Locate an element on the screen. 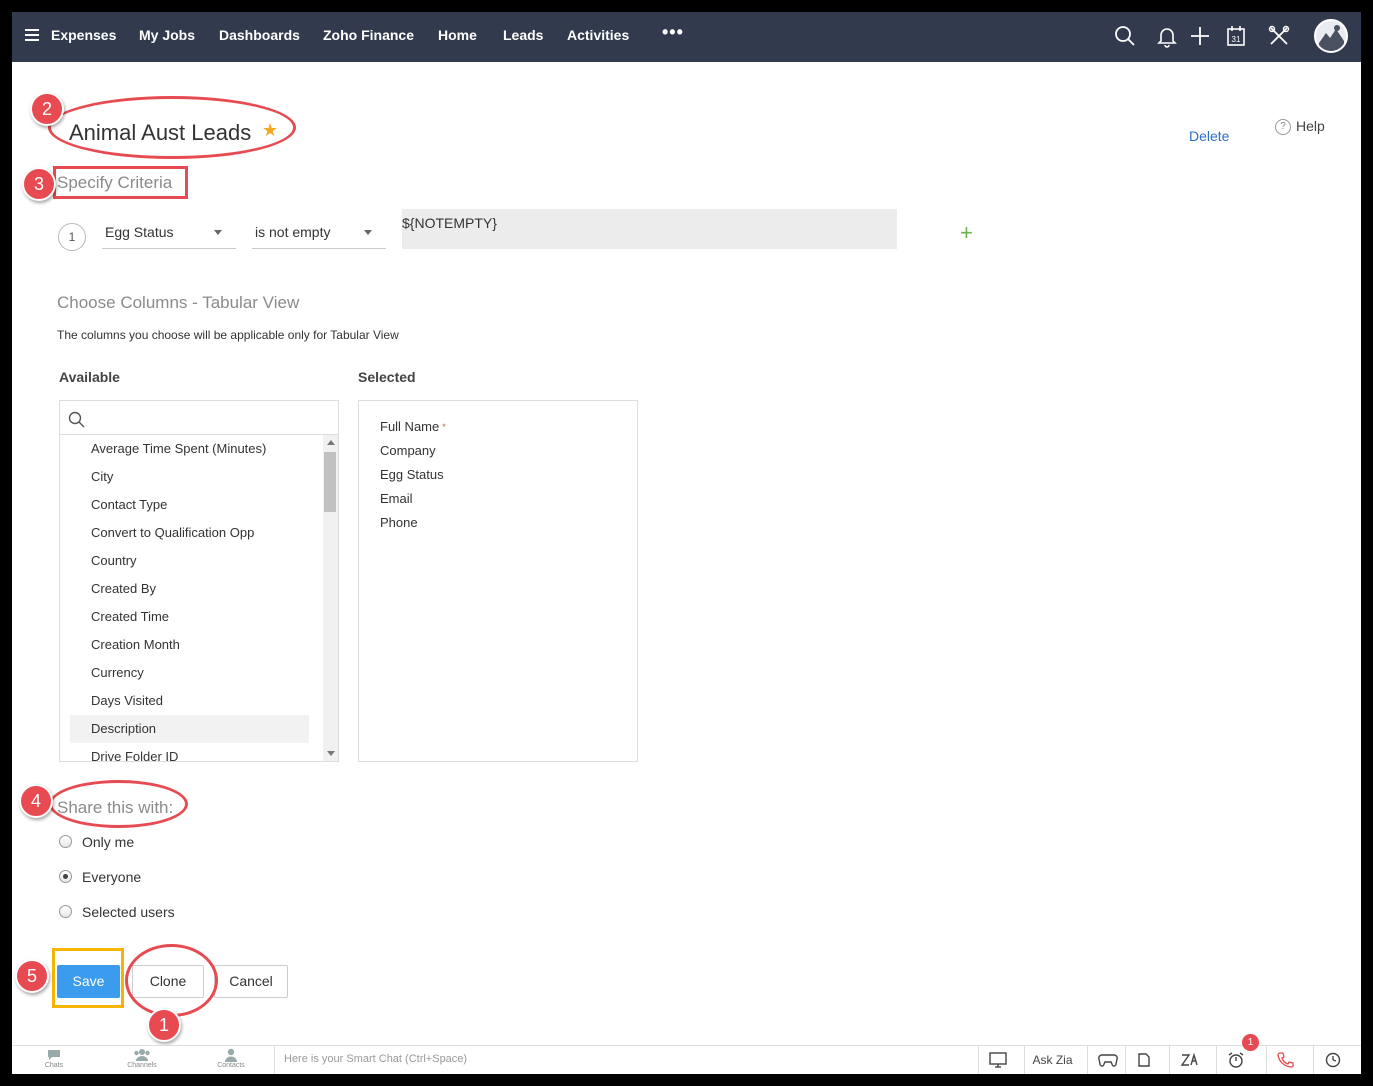 Image resolution: width=1373 pixels, height=1086 pixels. required-mark: * is located at coordinates (444, 427).